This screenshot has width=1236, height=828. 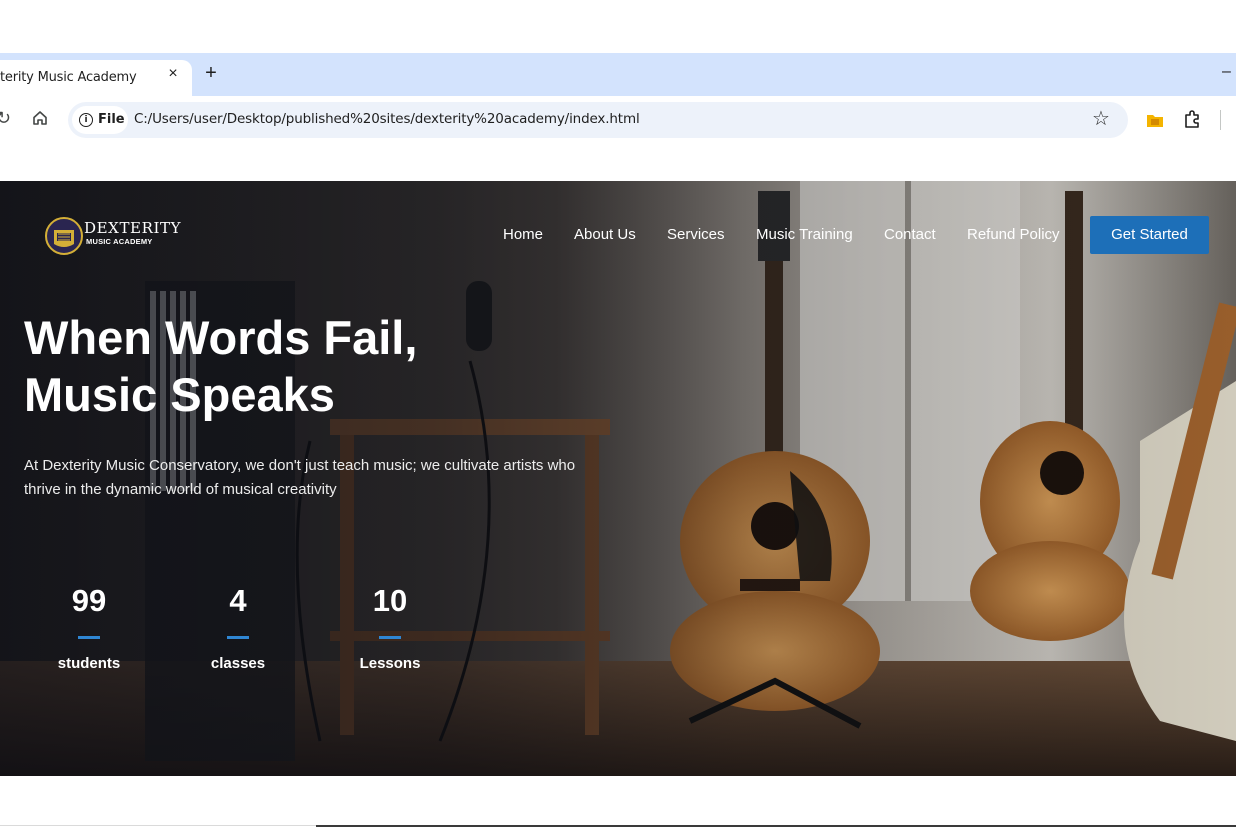 I want to click on headline-line-2: Music Speaks, so click(x=179, y=394).